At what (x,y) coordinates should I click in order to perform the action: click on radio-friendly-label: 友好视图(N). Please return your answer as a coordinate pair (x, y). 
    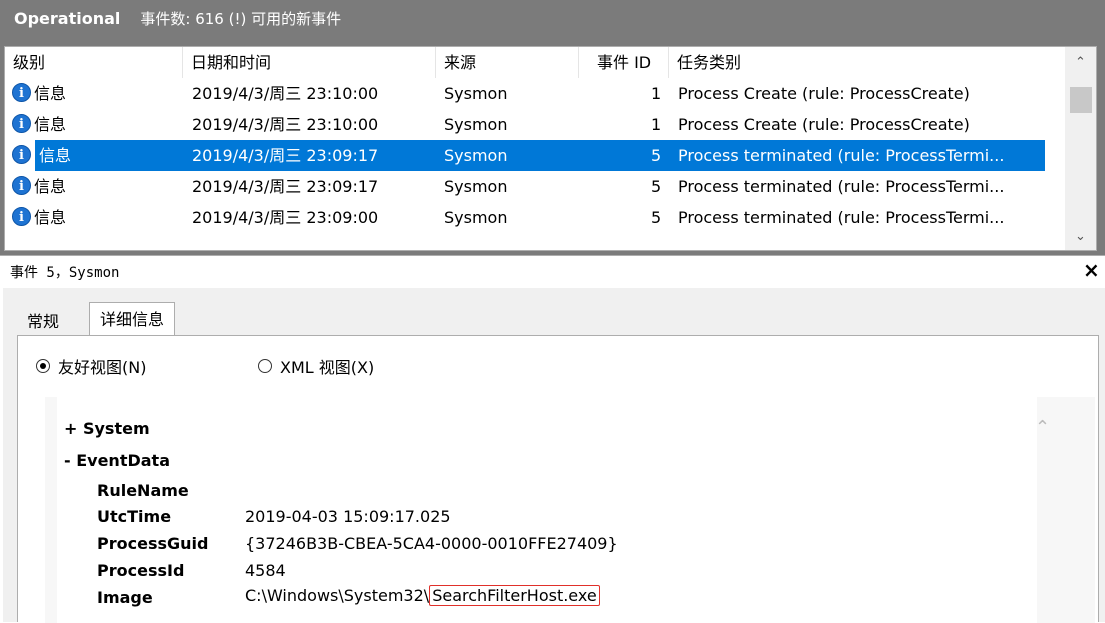
    Looking at the image, I should click on (102, 367).